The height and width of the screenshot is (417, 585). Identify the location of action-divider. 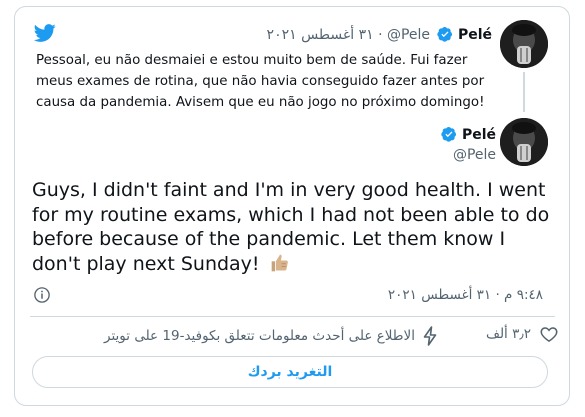
(292, 316).